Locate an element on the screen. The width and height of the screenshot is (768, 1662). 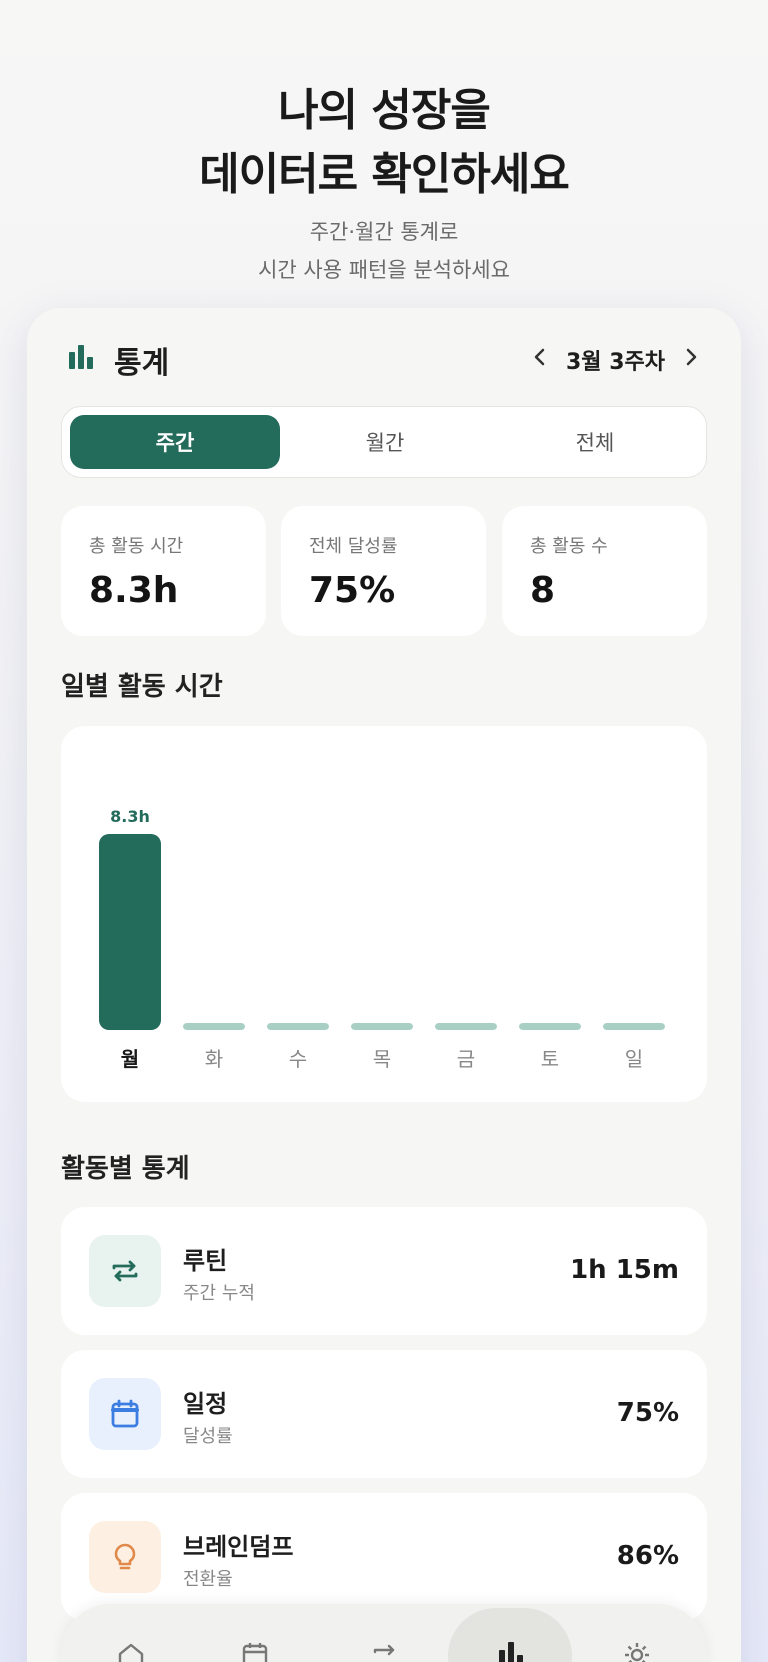
stat-card-achievement: 전체 달성률 75% is located at coordinates (383, 571).